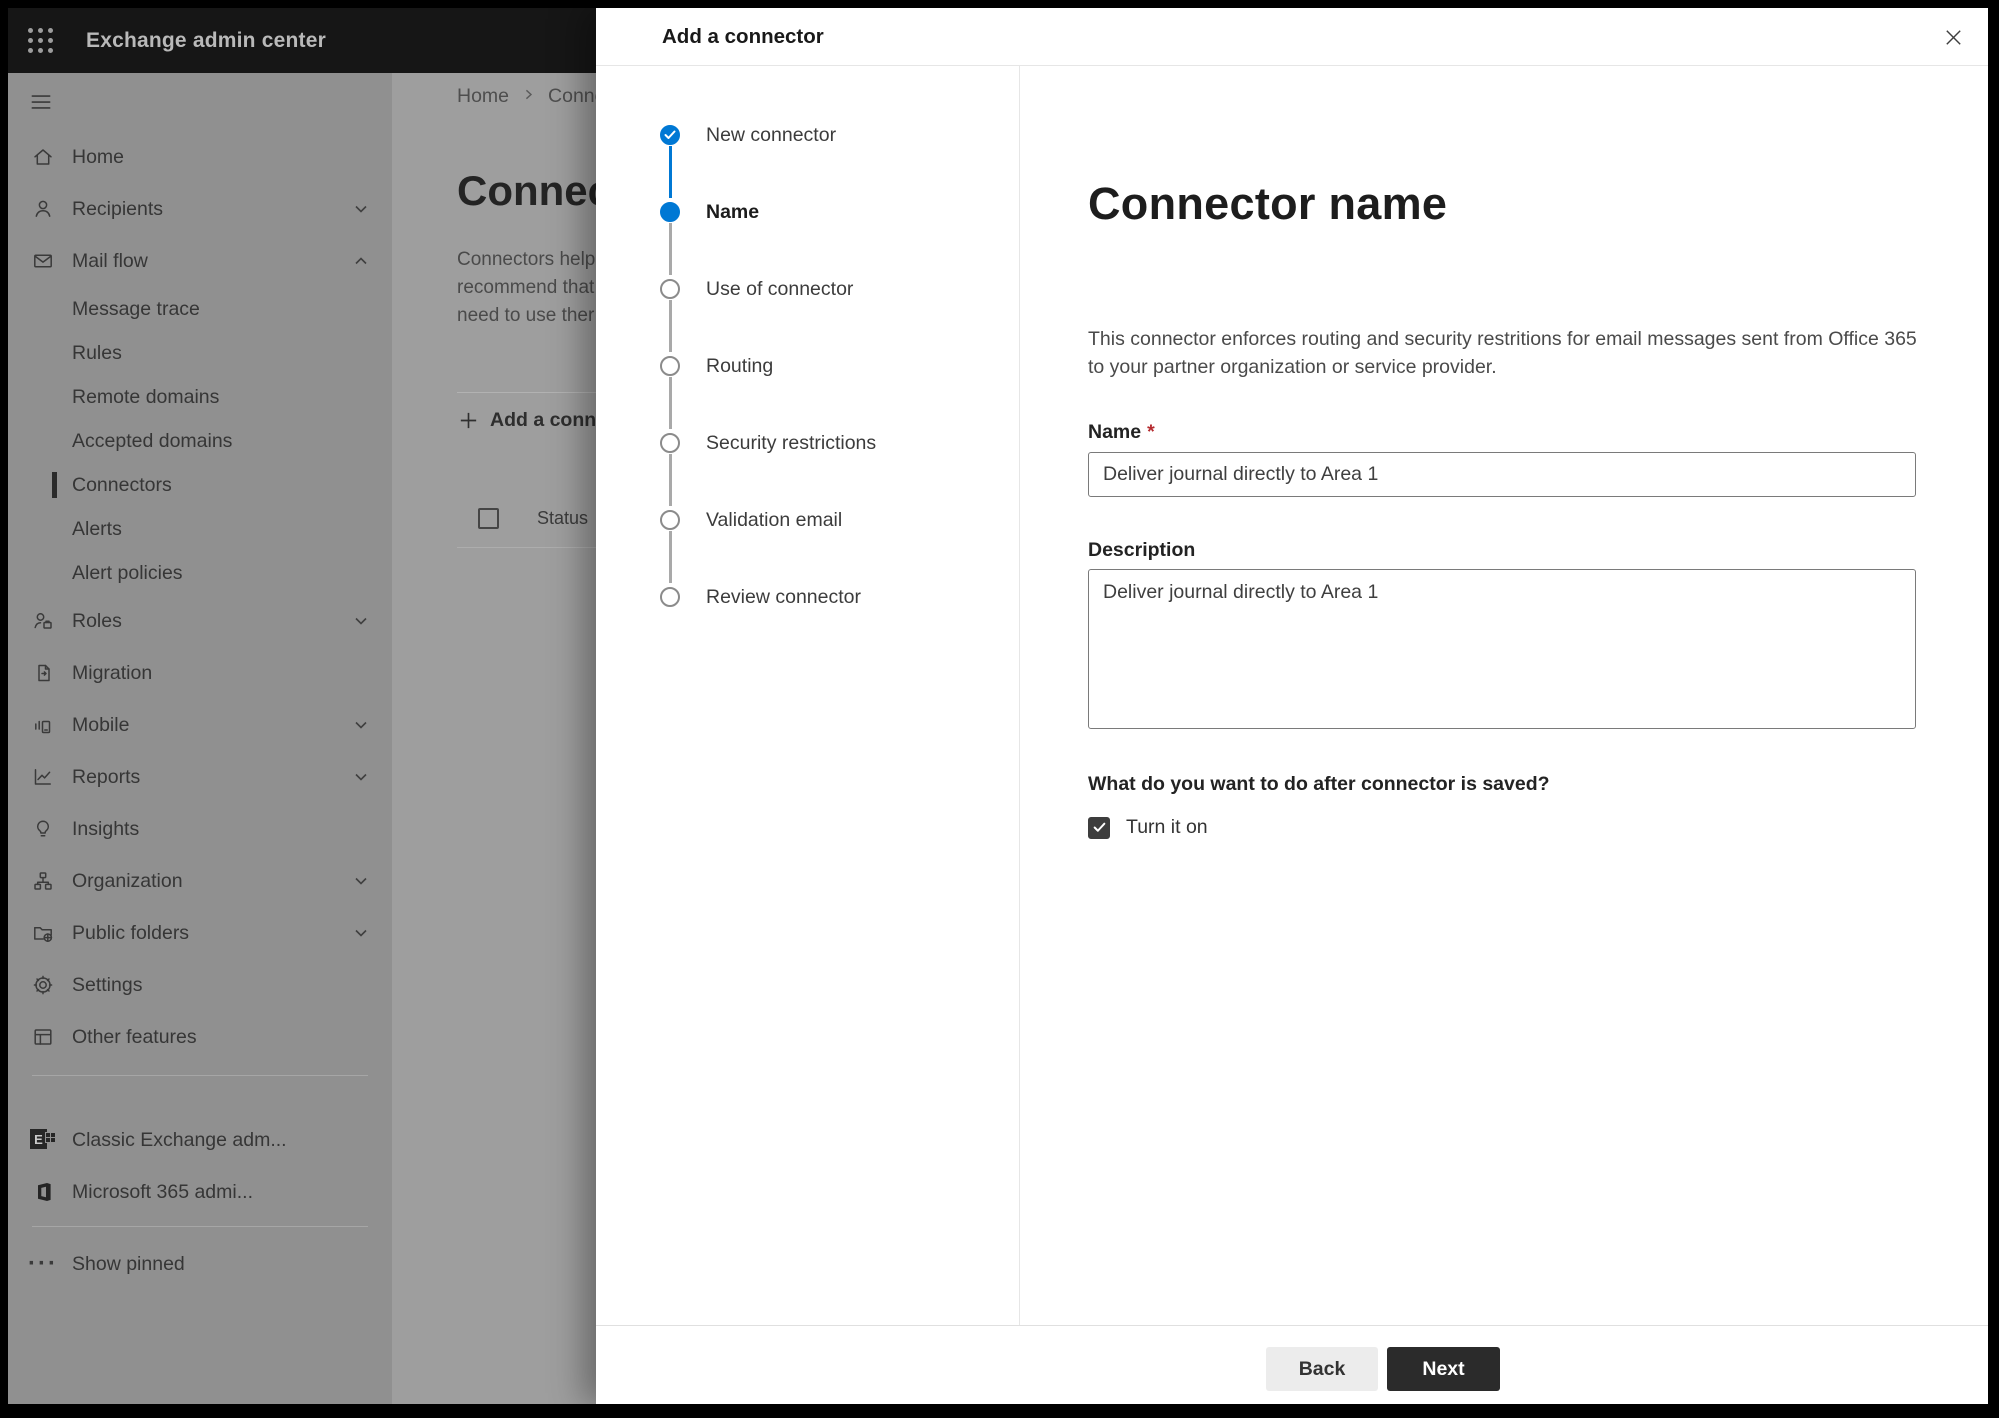 Image resolution: width=1999 pixels, height=1418 pixels. What do you see at coordinates (483, 96) in the screenshot?
I see `breadcrumb-home-link: Home` at bounding box center [483, 96].